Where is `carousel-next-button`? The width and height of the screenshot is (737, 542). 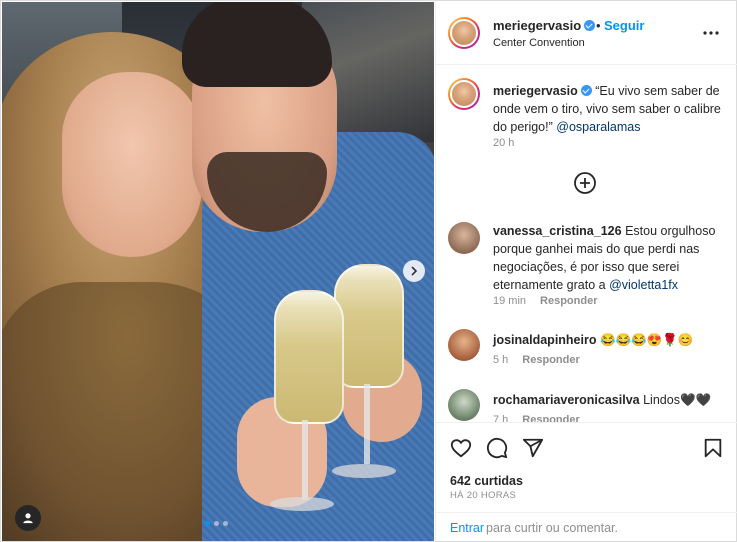 carousel-next-button is located at coordinates (414, 271).